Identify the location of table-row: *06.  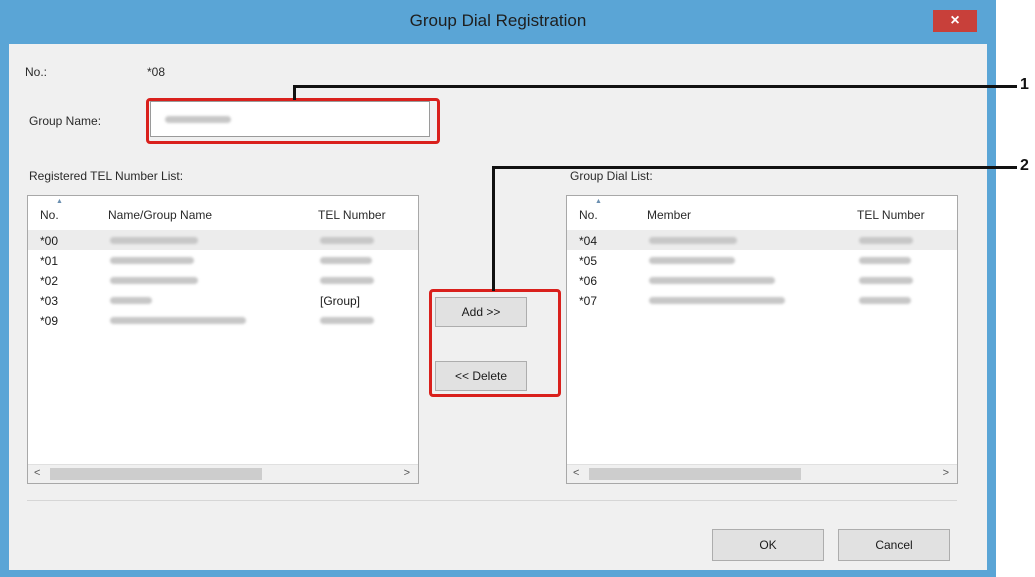
(762, 280).